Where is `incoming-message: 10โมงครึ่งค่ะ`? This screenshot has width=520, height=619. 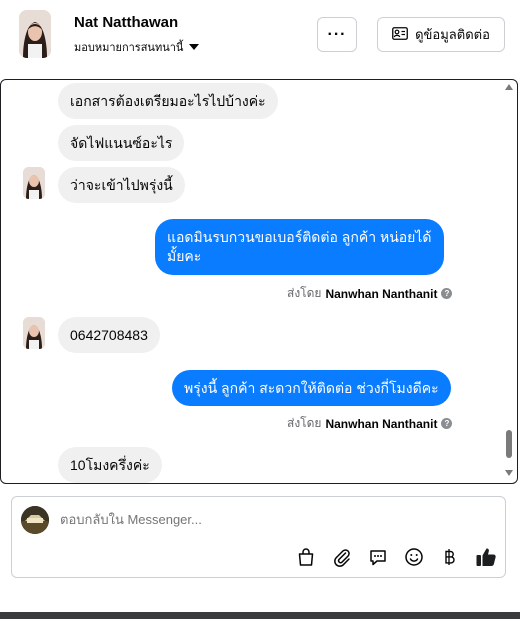
incoming-message: 10โมงครึ่งค่ะ is located at coordinates (110, 465).